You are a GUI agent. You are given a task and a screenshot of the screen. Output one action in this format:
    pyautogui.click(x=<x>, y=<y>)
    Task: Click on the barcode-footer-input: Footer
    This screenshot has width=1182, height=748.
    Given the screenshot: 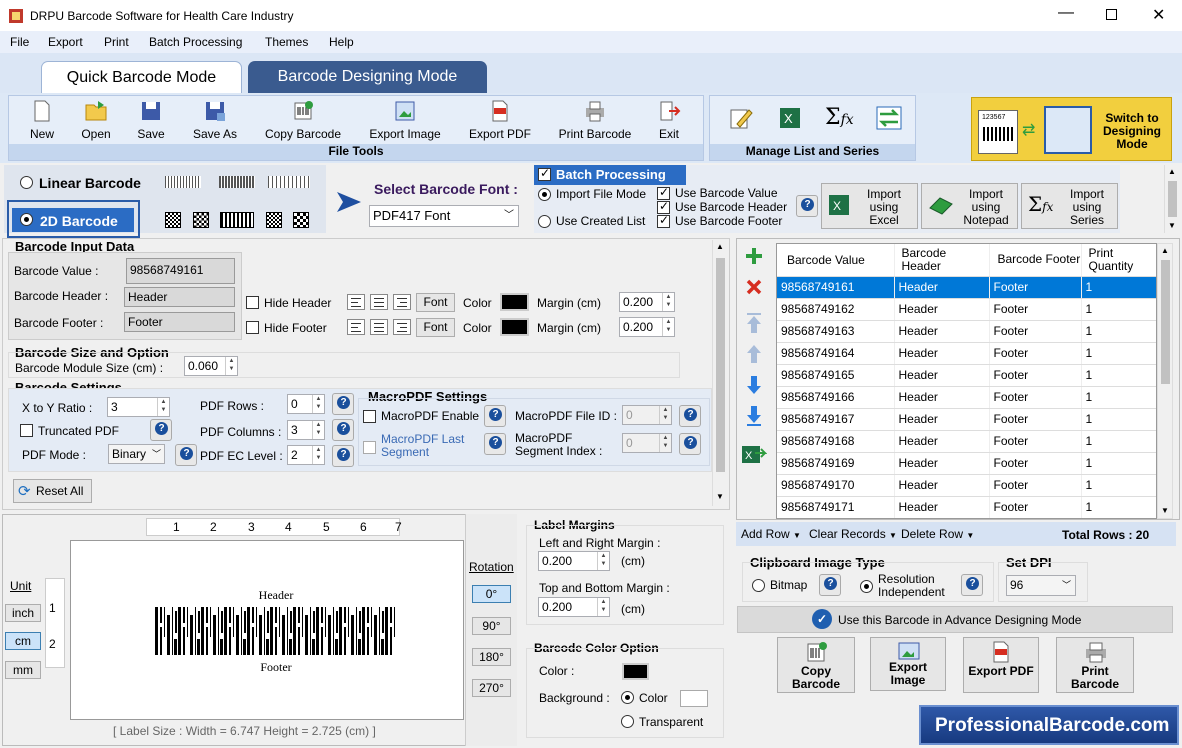 What is the action you would take?
    pyautogui.click(x=179, y=322)
    